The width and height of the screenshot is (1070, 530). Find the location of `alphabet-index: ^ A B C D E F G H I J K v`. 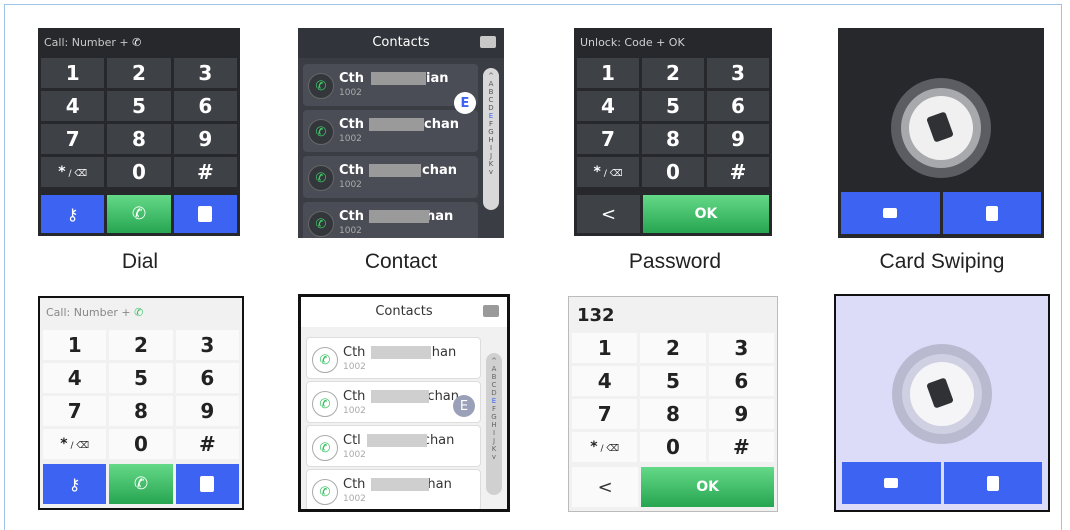

alphabet-index: ^ A B C D E F G H I J K v is located at coordinates (494, 424).